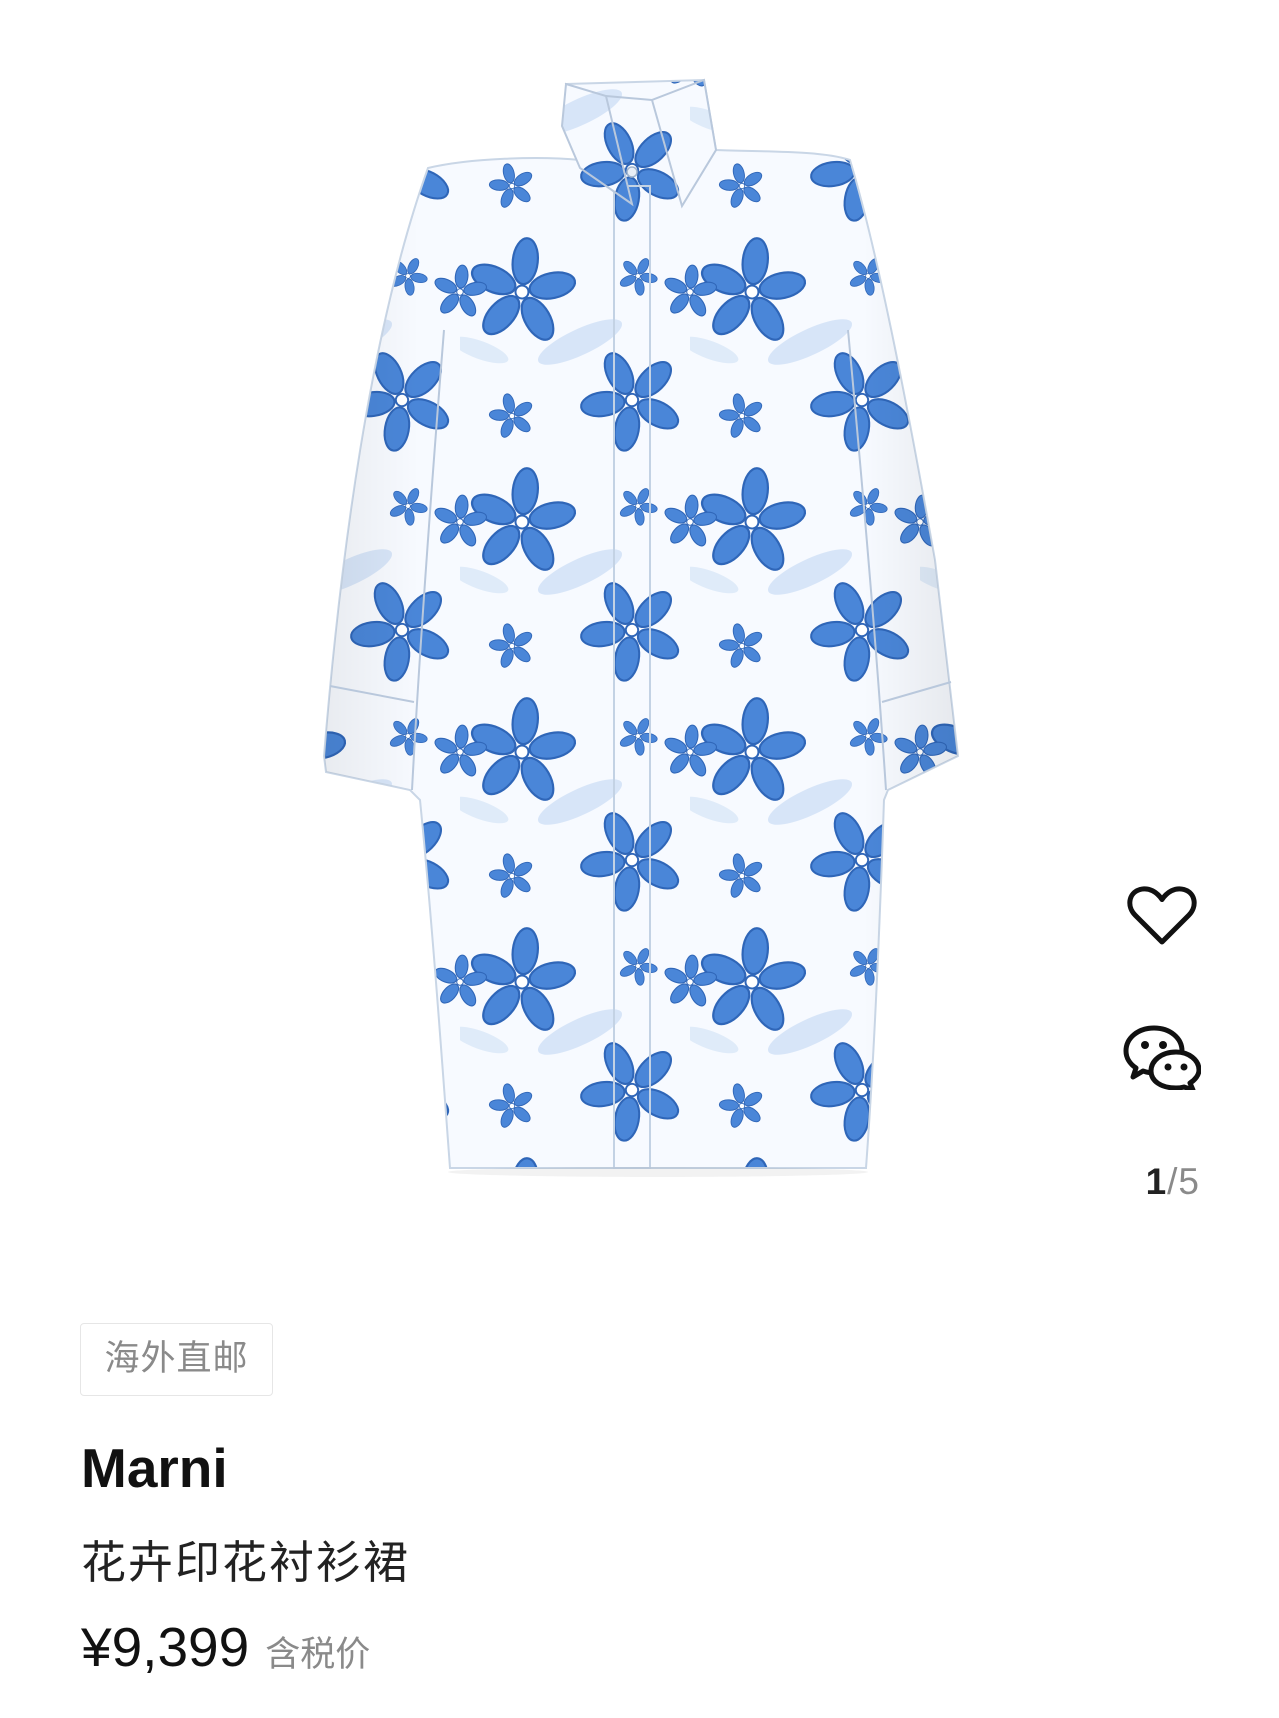 The height and width of the screenshot is (1718, 1279). Describe the element at coordinates (318, 1654) in the screenshot. I see `price-tax-note: 含税价` at that location.